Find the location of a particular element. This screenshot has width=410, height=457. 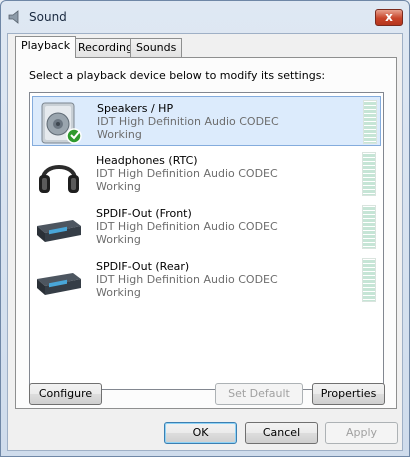

tab-recording-label: Recording is located at coordinates (106, 47).